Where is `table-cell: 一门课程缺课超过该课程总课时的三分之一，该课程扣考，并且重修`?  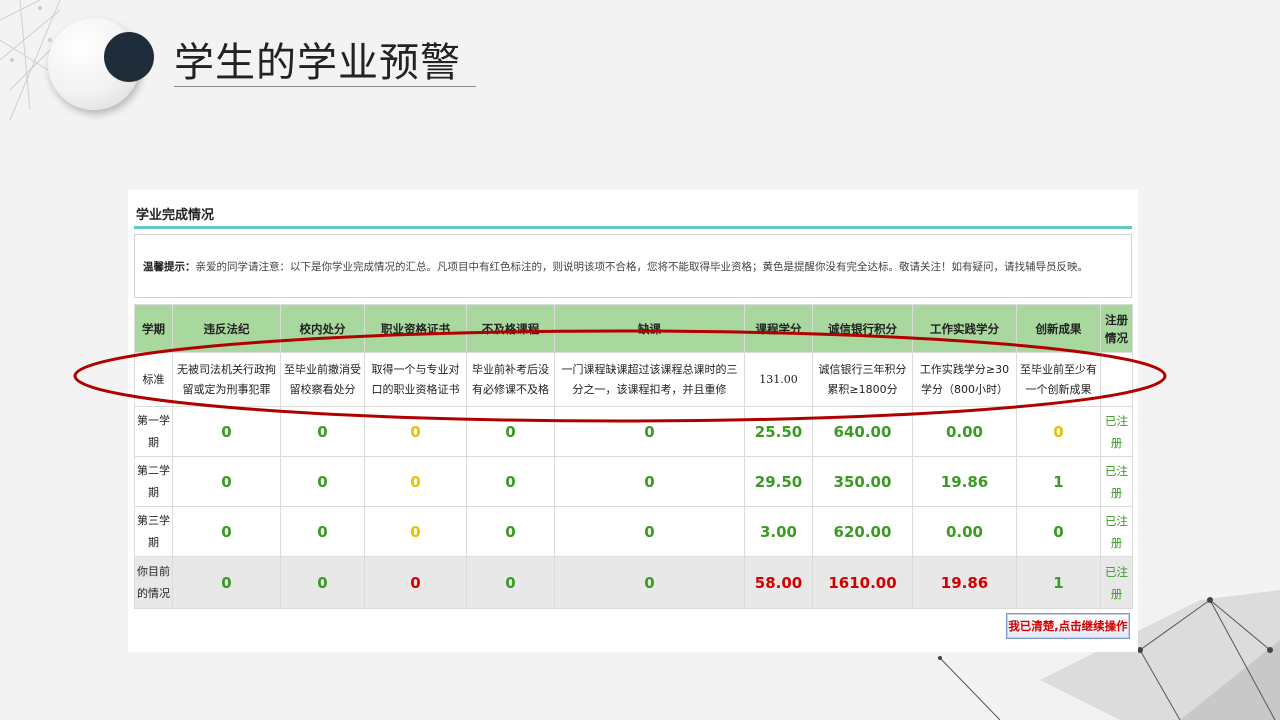 table-cell: 一门课程缺课超过该课程总课时的三分之一，该课程扣考，并且重修 is located at coordinates (649, 379).